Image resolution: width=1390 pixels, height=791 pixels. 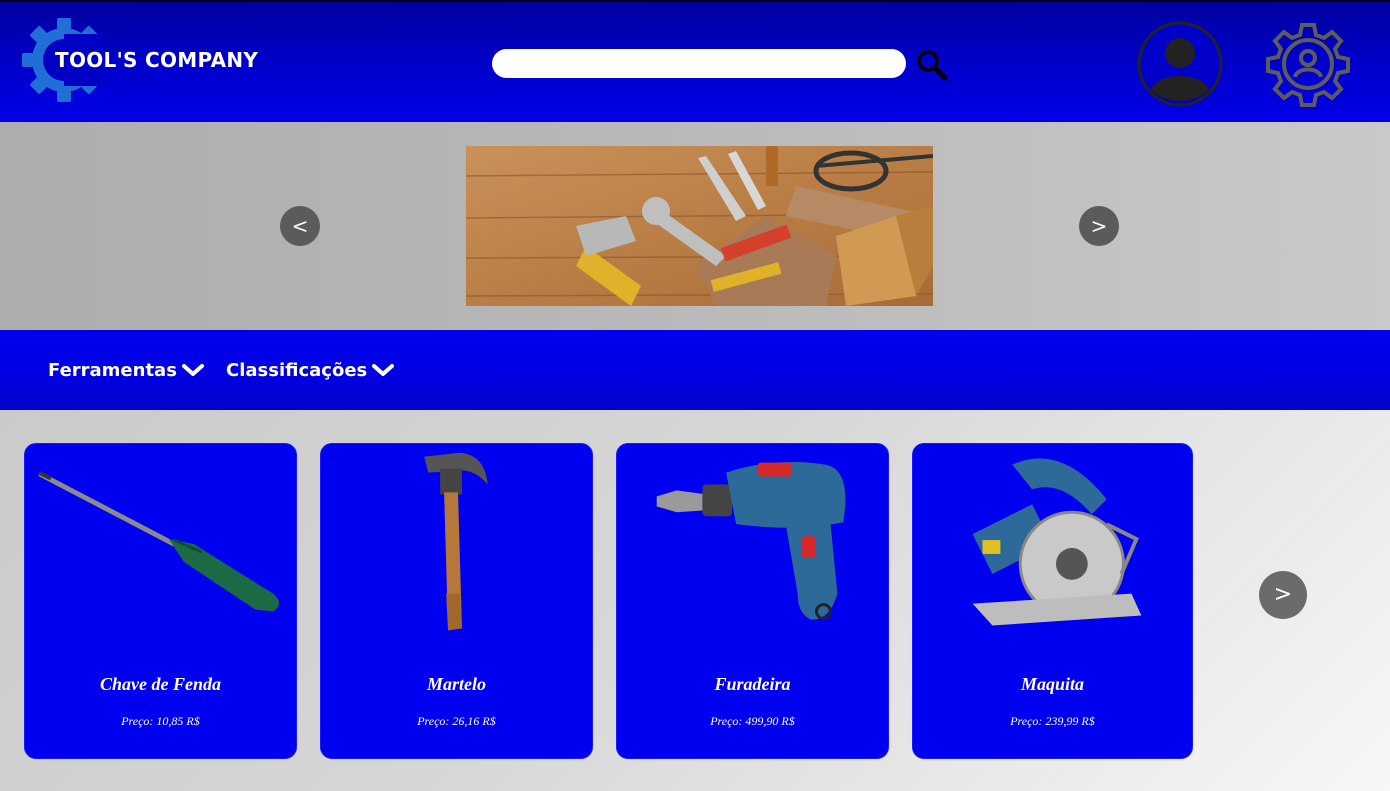 What do you see at coordinates (1180, 64) in the screenshot?
I see `user-icon` at bounding box center [1180, 64].